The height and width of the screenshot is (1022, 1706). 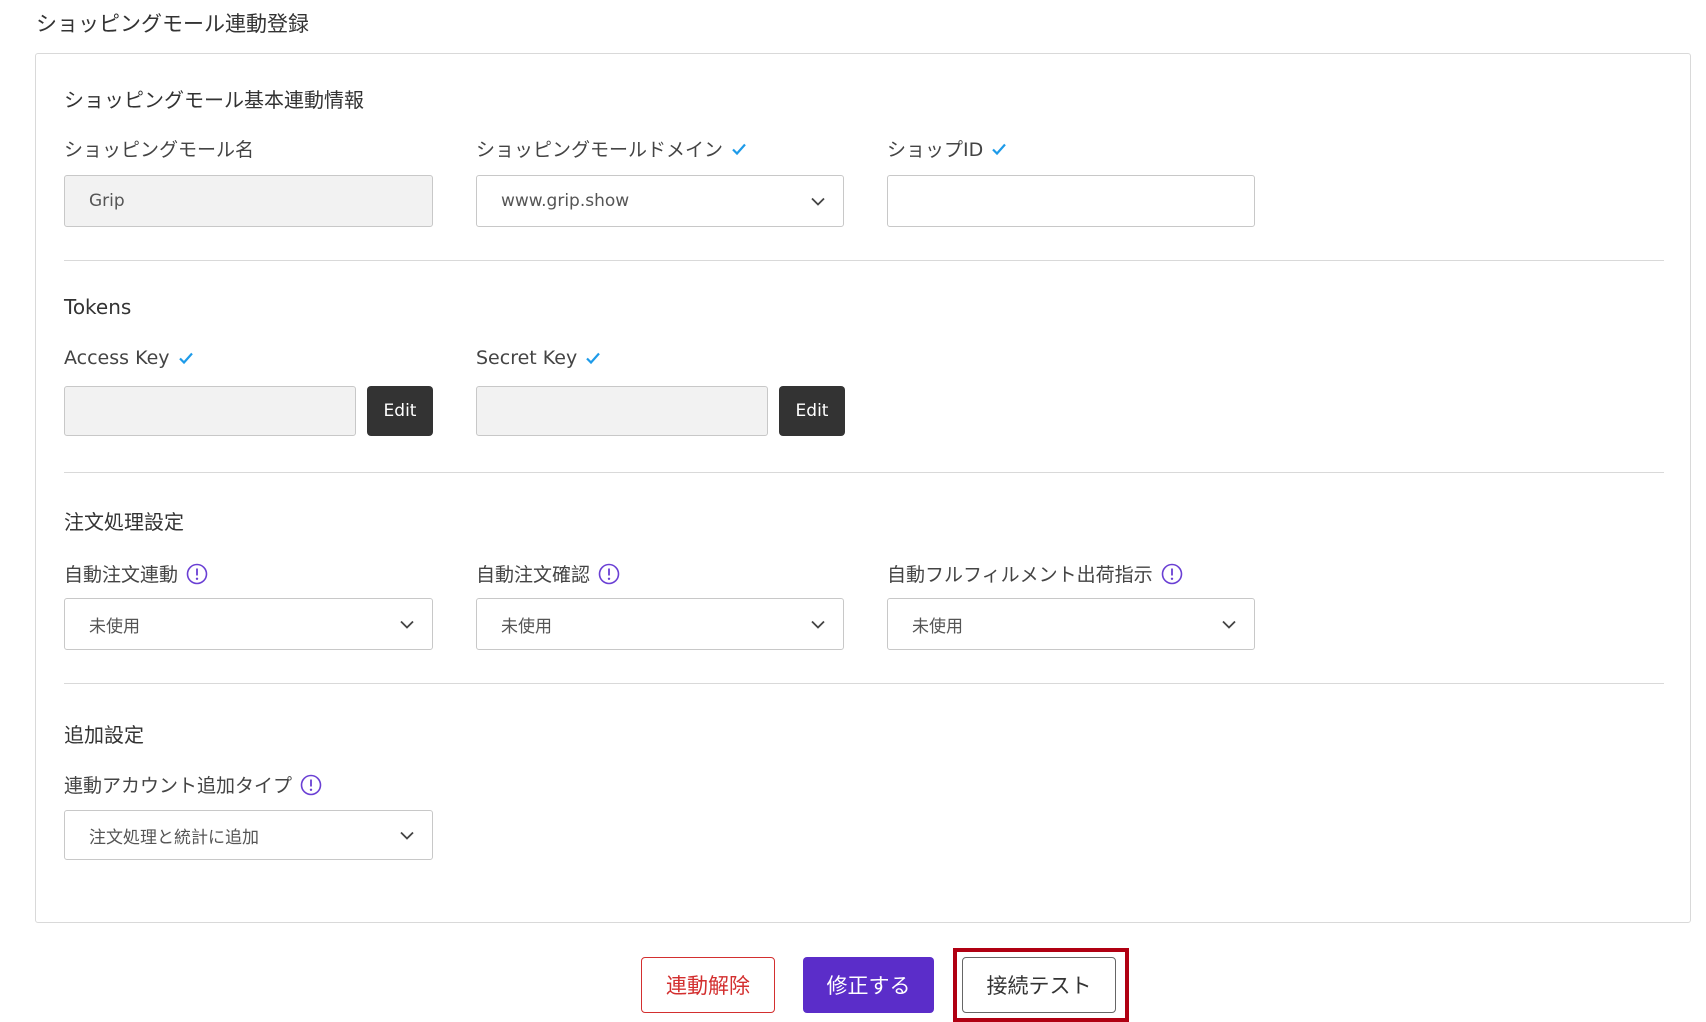 What do you see at coordinates (937, 626) in the screenshot?
I see `auto-fulfillment-value: 未使用` at bounding box center [937, 626].